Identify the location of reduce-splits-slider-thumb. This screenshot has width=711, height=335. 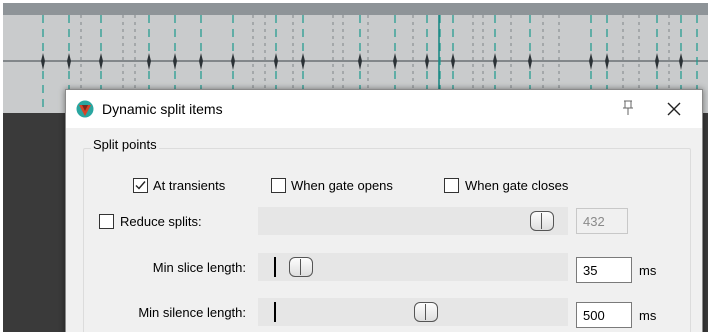
(541, 221).